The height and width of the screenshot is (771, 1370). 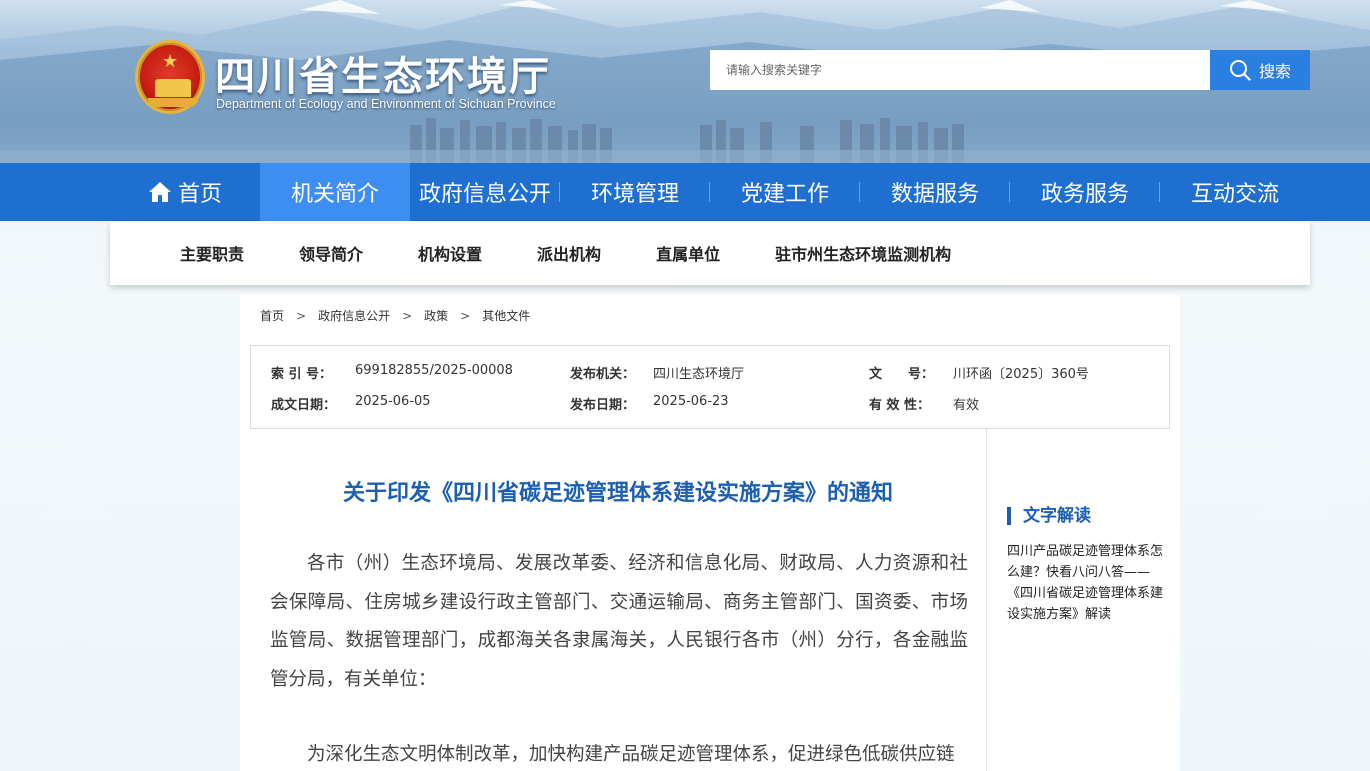 I want to click on nav-item-env-management: 环境管理, so click(x=635, y=192).